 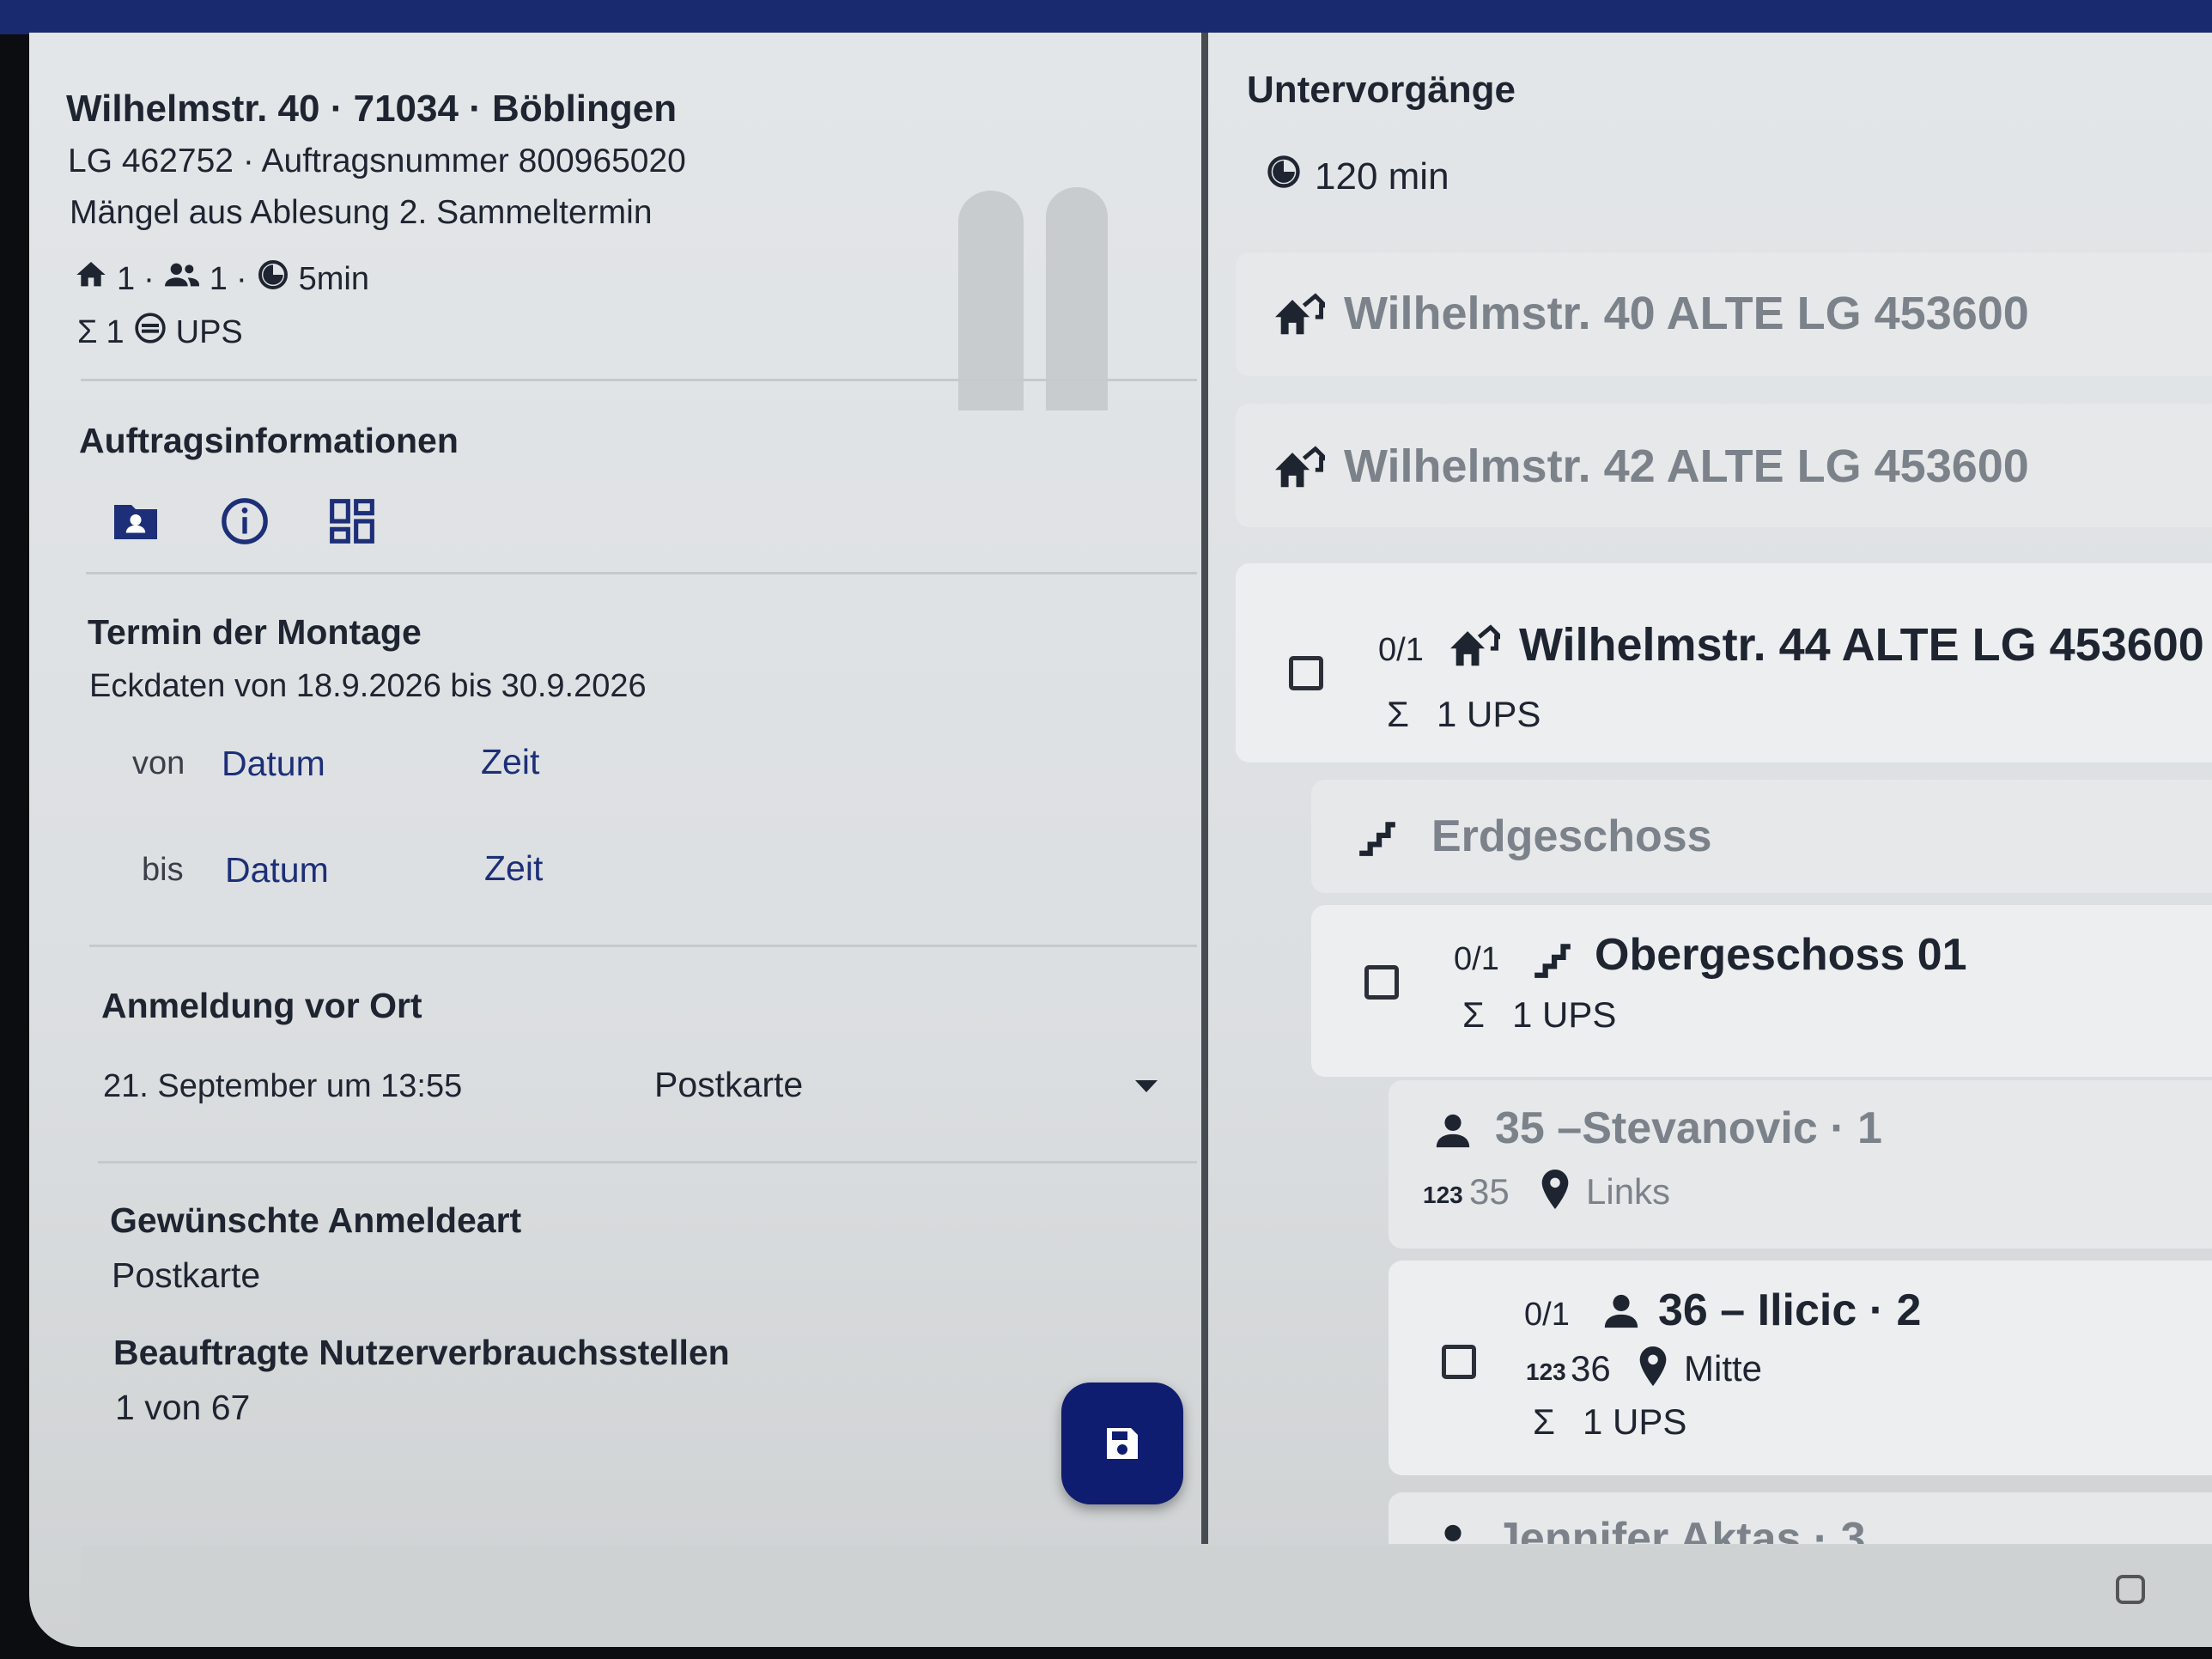 What do you see at coordinates (218, 278) in the screenshot?
I see `persons-count: 1` at bounding box center [218, 278].